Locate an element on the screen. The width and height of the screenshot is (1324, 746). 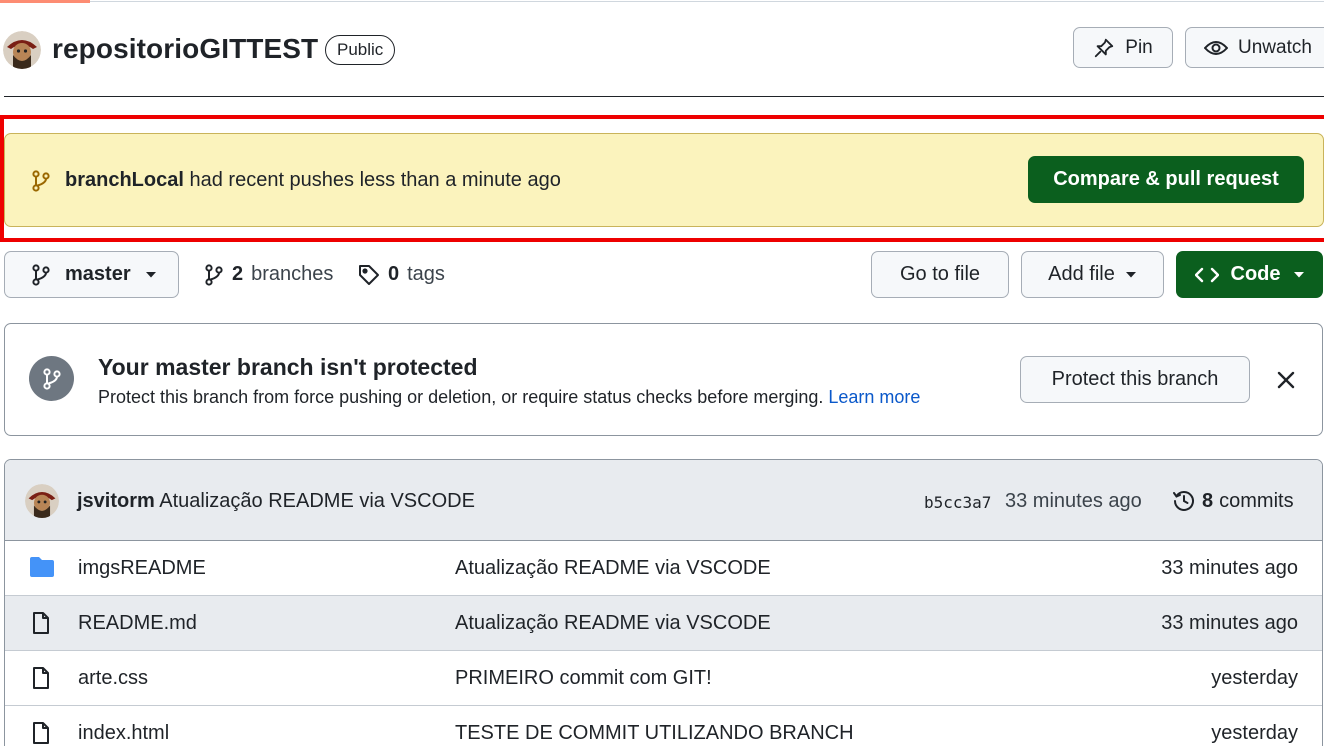
visibility-badge: Public is located at coordinates (360, 50).